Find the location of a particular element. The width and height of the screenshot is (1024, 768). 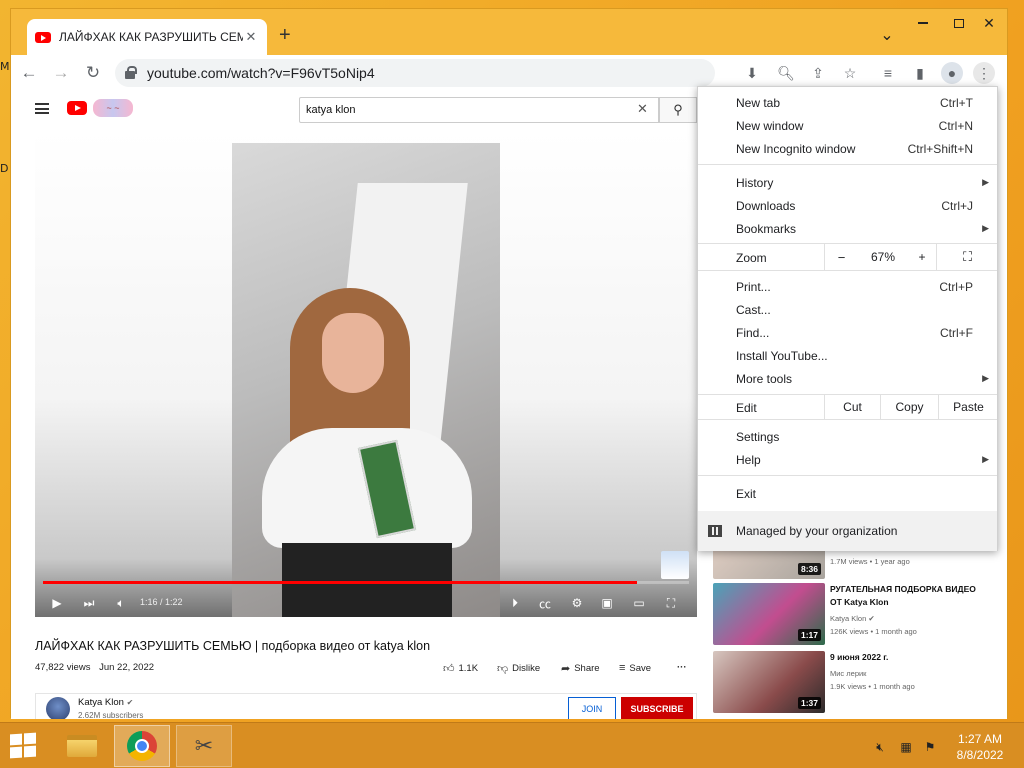

menu-bookmarks: Bookmarks ▶ is located at coordinates (847, 228).